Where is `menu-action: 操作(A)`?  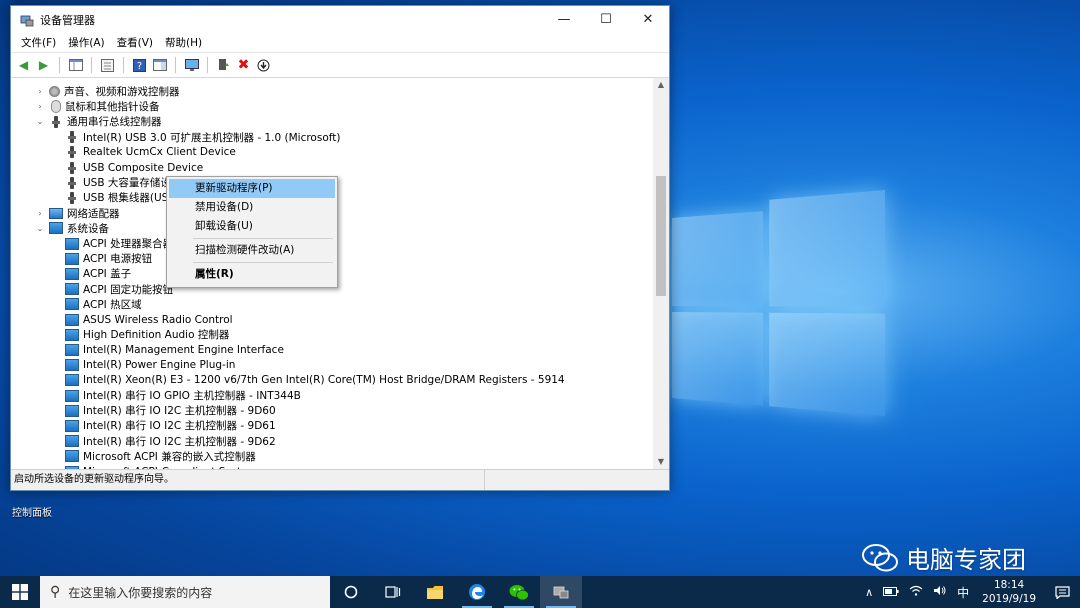 menu-action: 操作(A) is located at coordinates (86, 42).